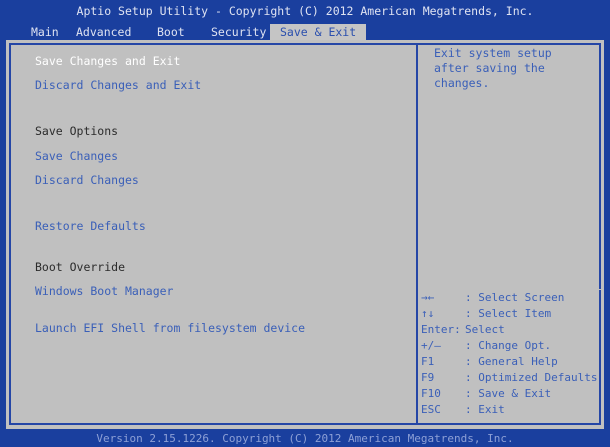  I want to click on key-label: F9, so click(428, 377).